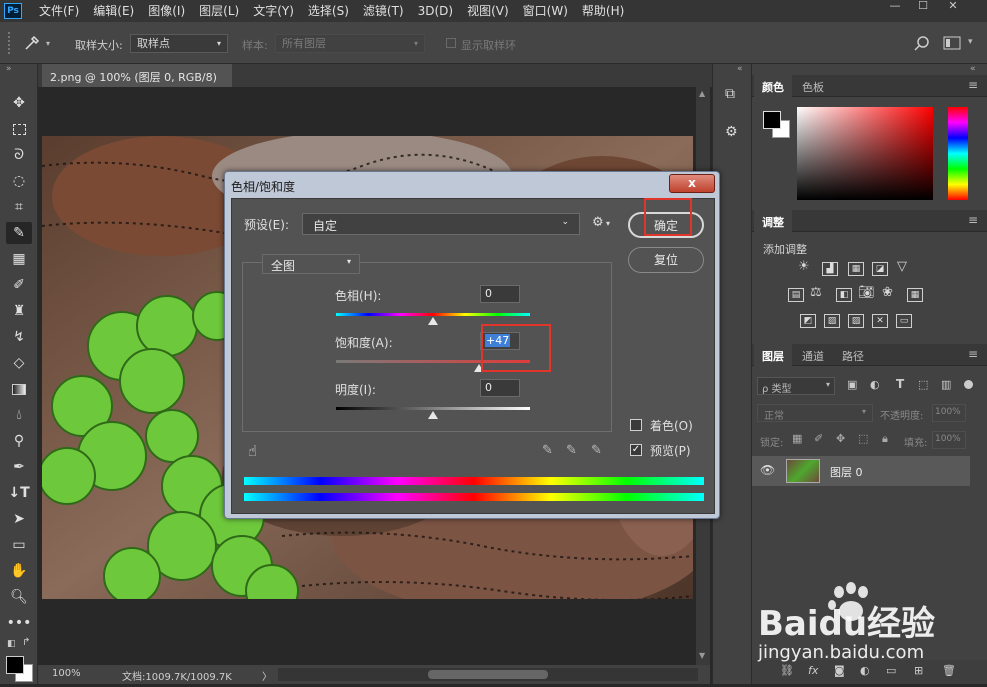 This screenshot has height=687, width=987. Describe the element at coordinates (880, 269) in the screenshot. I see `exposure-icon: ◪` at that location.